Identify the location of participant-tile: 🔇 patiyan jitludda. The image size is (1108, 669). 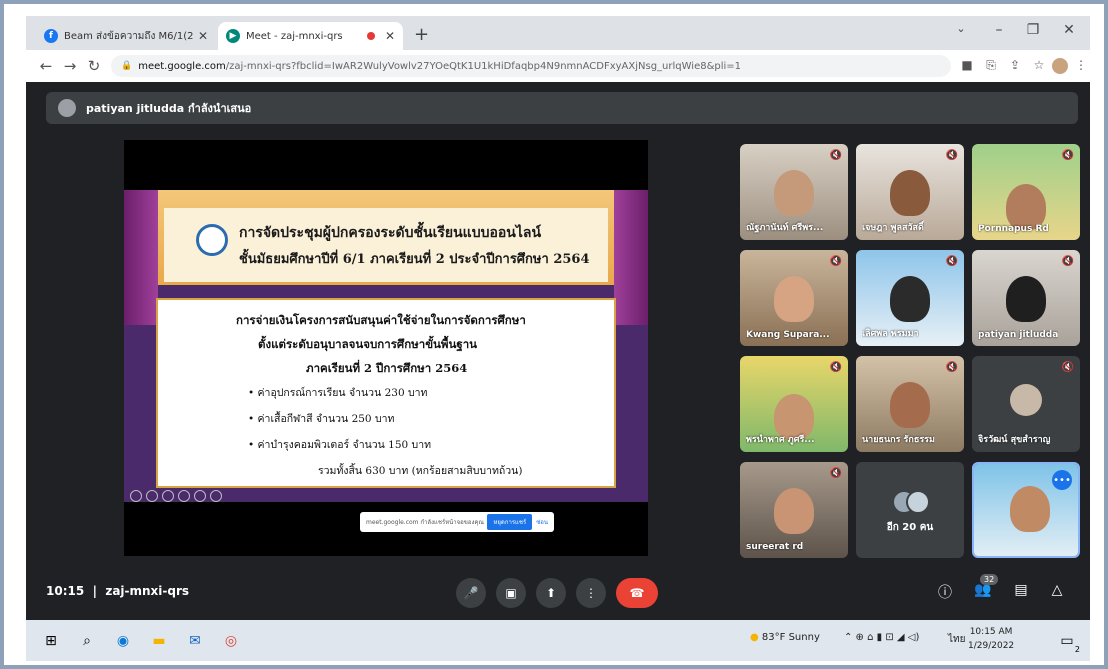
(1026, 298).